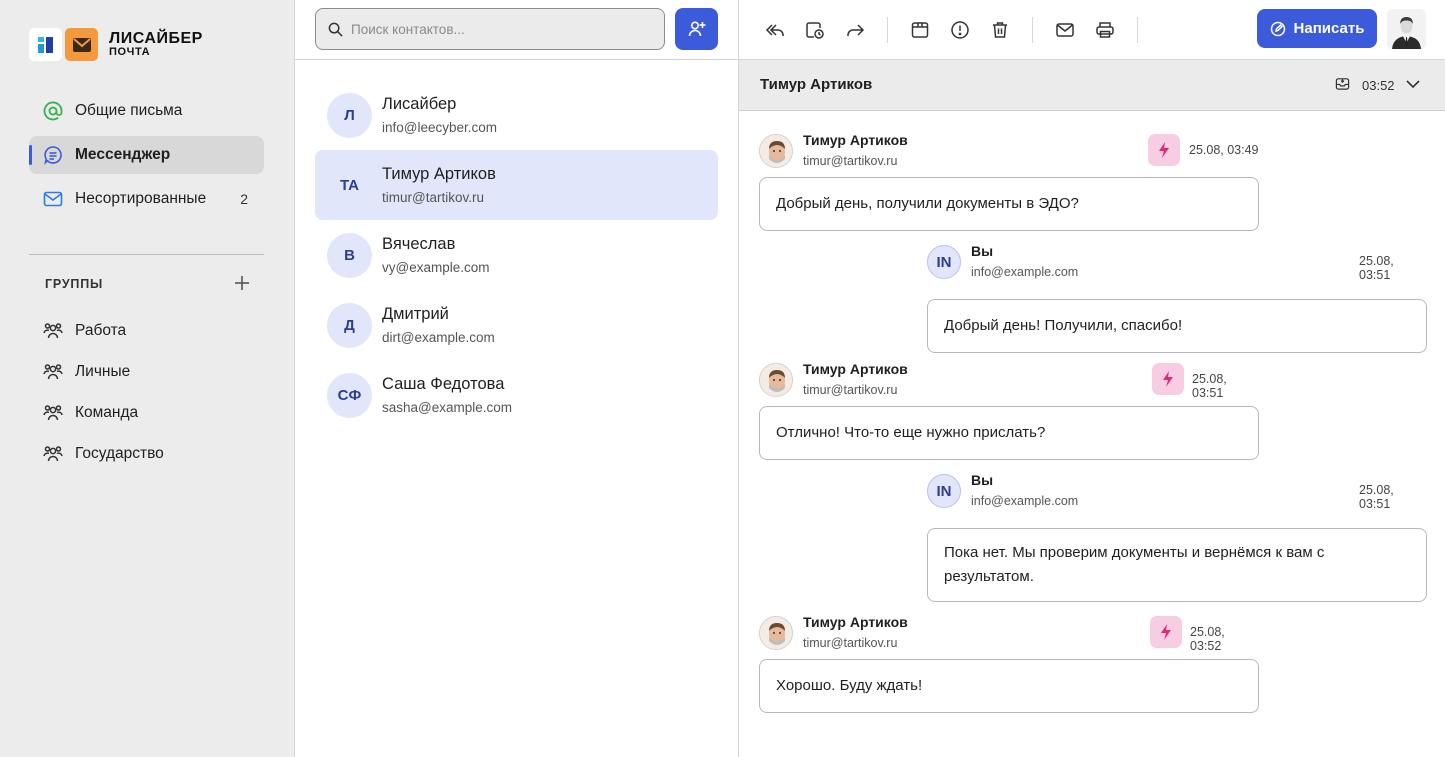  What do you see at coordinates (436, 267) in the screenshot?
I see `contact-email: vy@example.com` at bounding box center [436, 267].